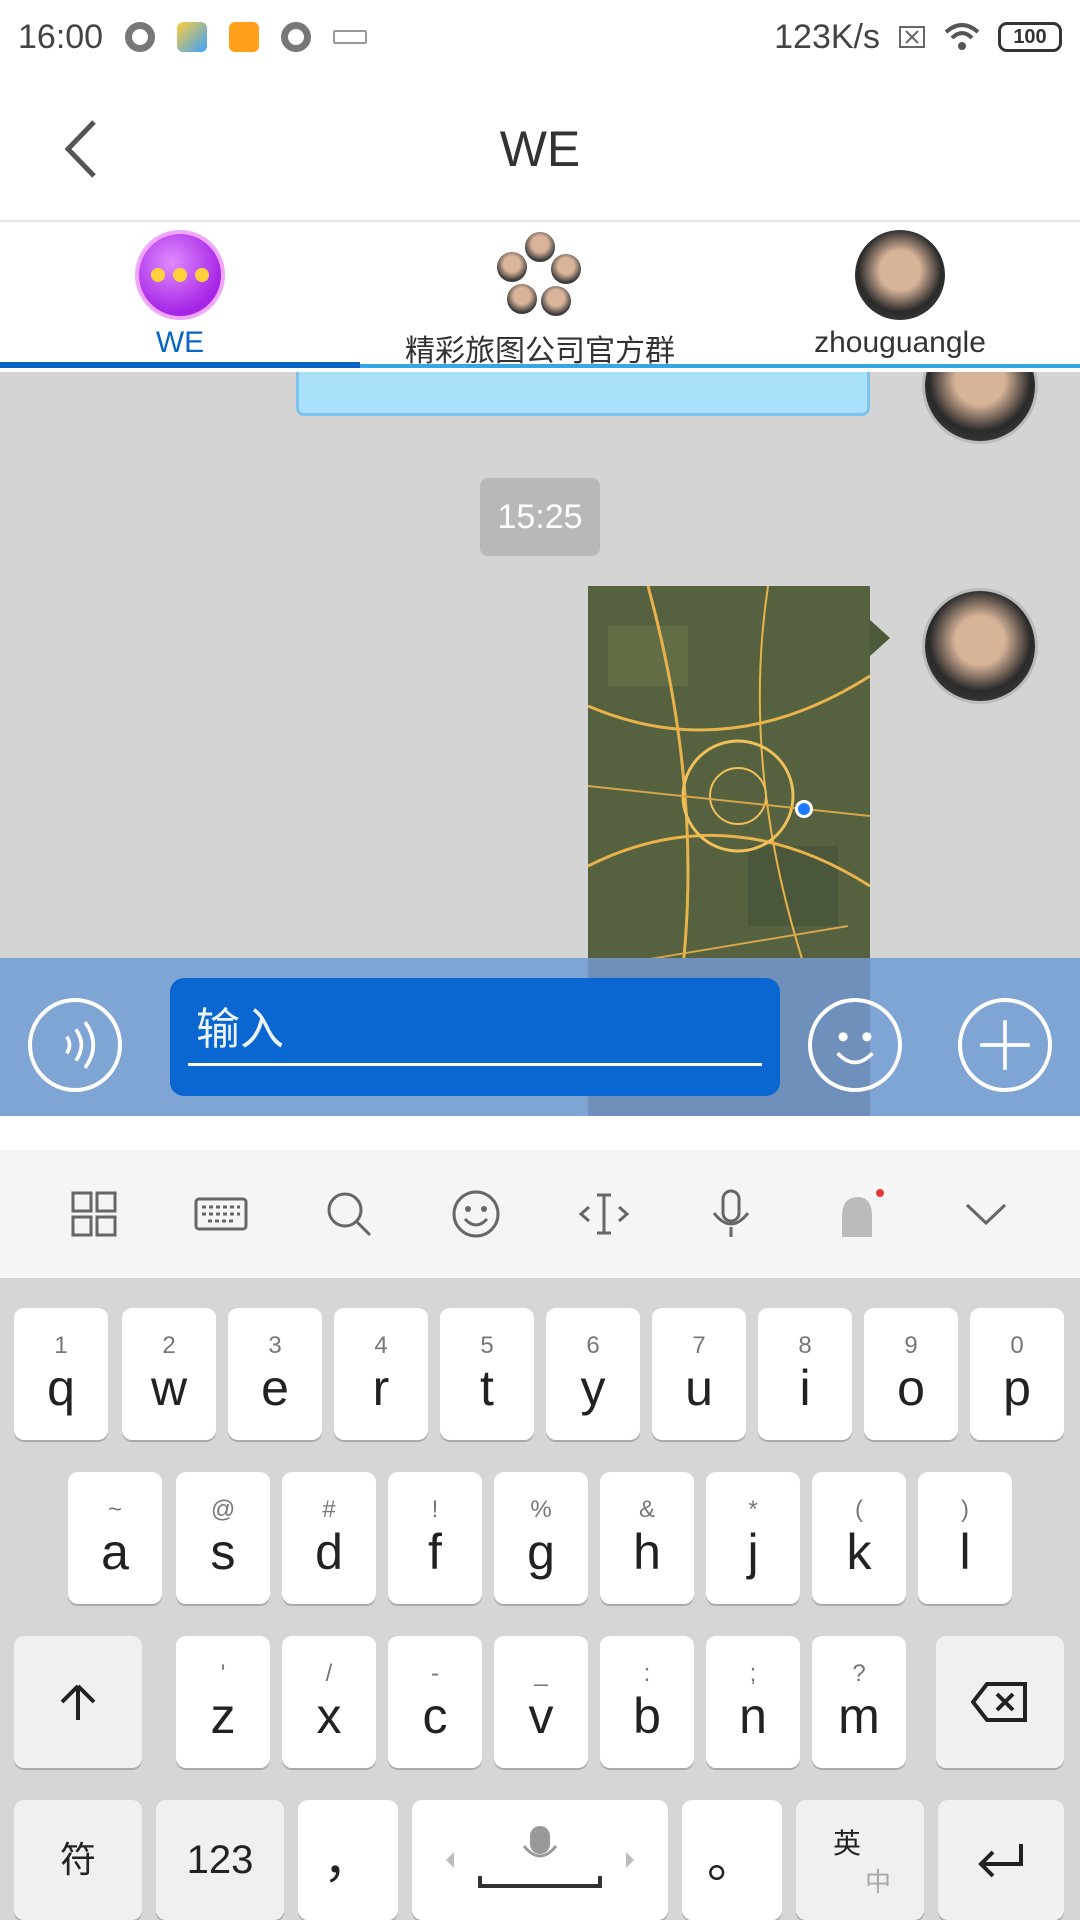  I want to click on input-bar, so click(540, 1037).